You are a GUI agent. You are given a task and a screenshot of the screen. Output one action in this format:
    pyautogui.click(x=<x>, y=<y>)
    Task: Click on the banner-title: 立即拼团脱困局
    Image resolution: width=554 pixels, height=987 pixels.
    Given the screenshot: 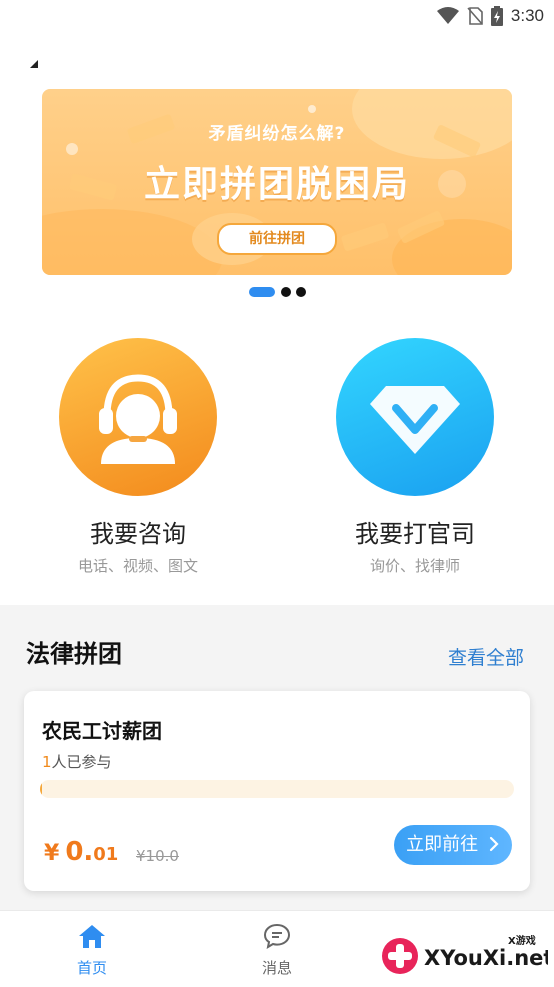 What is the action you would take?
    pyautogui.click(x=276, y=184)
    